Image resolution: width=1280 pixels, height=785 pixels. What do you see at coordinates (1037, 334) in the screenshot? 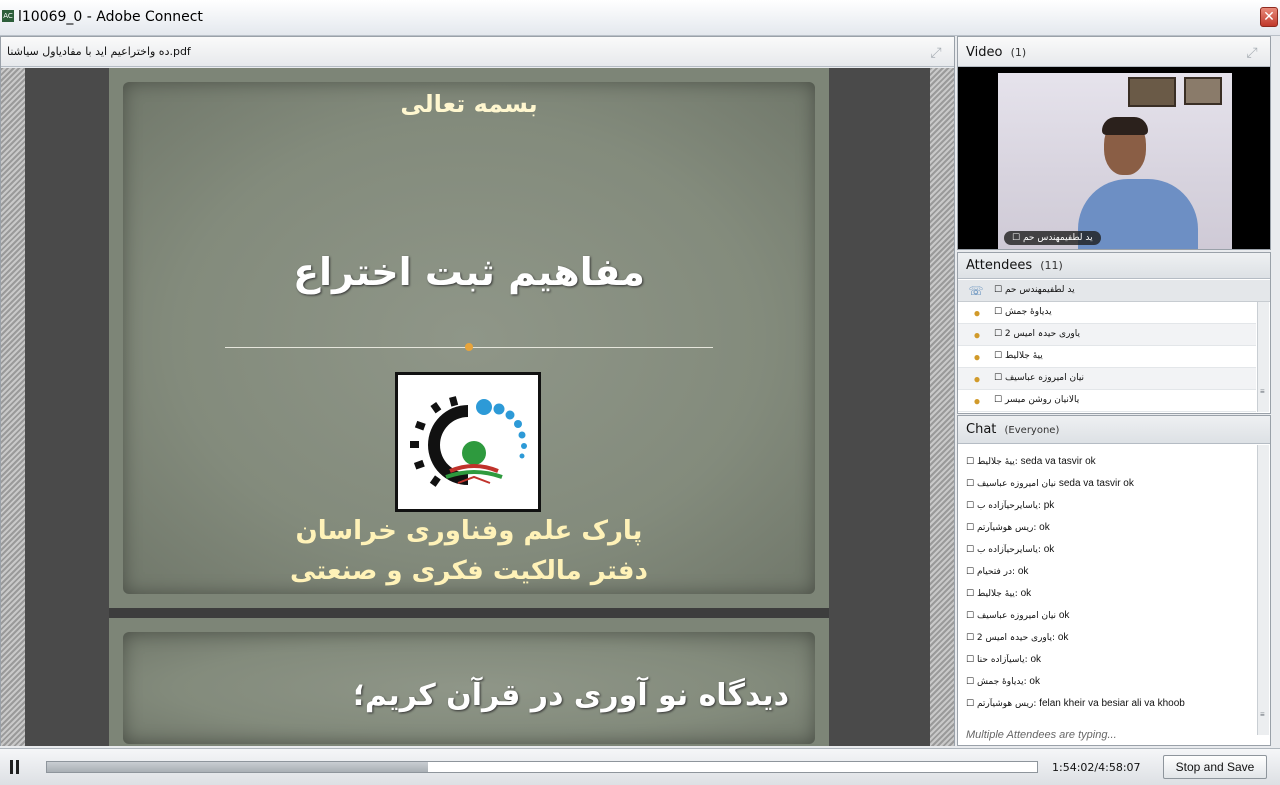
I see `attendee-name: ☐ 2 یاوری حیدہ امیس` at bounding box center [1037, 334].